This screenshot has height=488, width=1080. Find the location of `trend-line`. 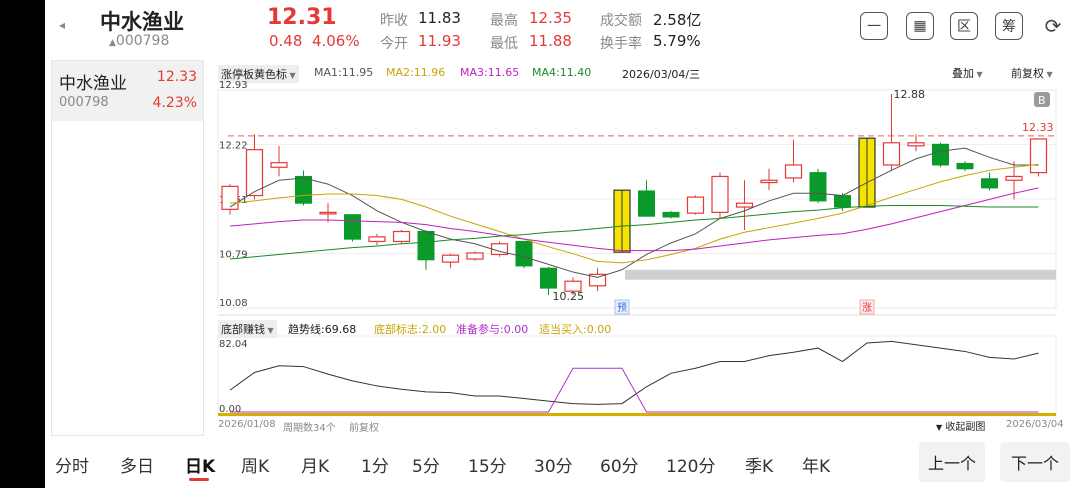

trend-line is located at coordinates (634, 372).